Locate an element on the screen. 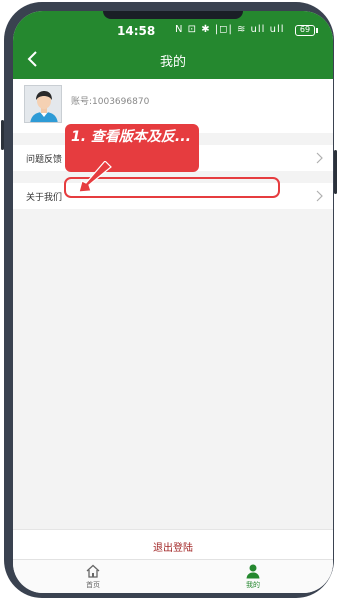 The image size is (338, 600). battery-icon: 69 is located at coordinates (306, 30).